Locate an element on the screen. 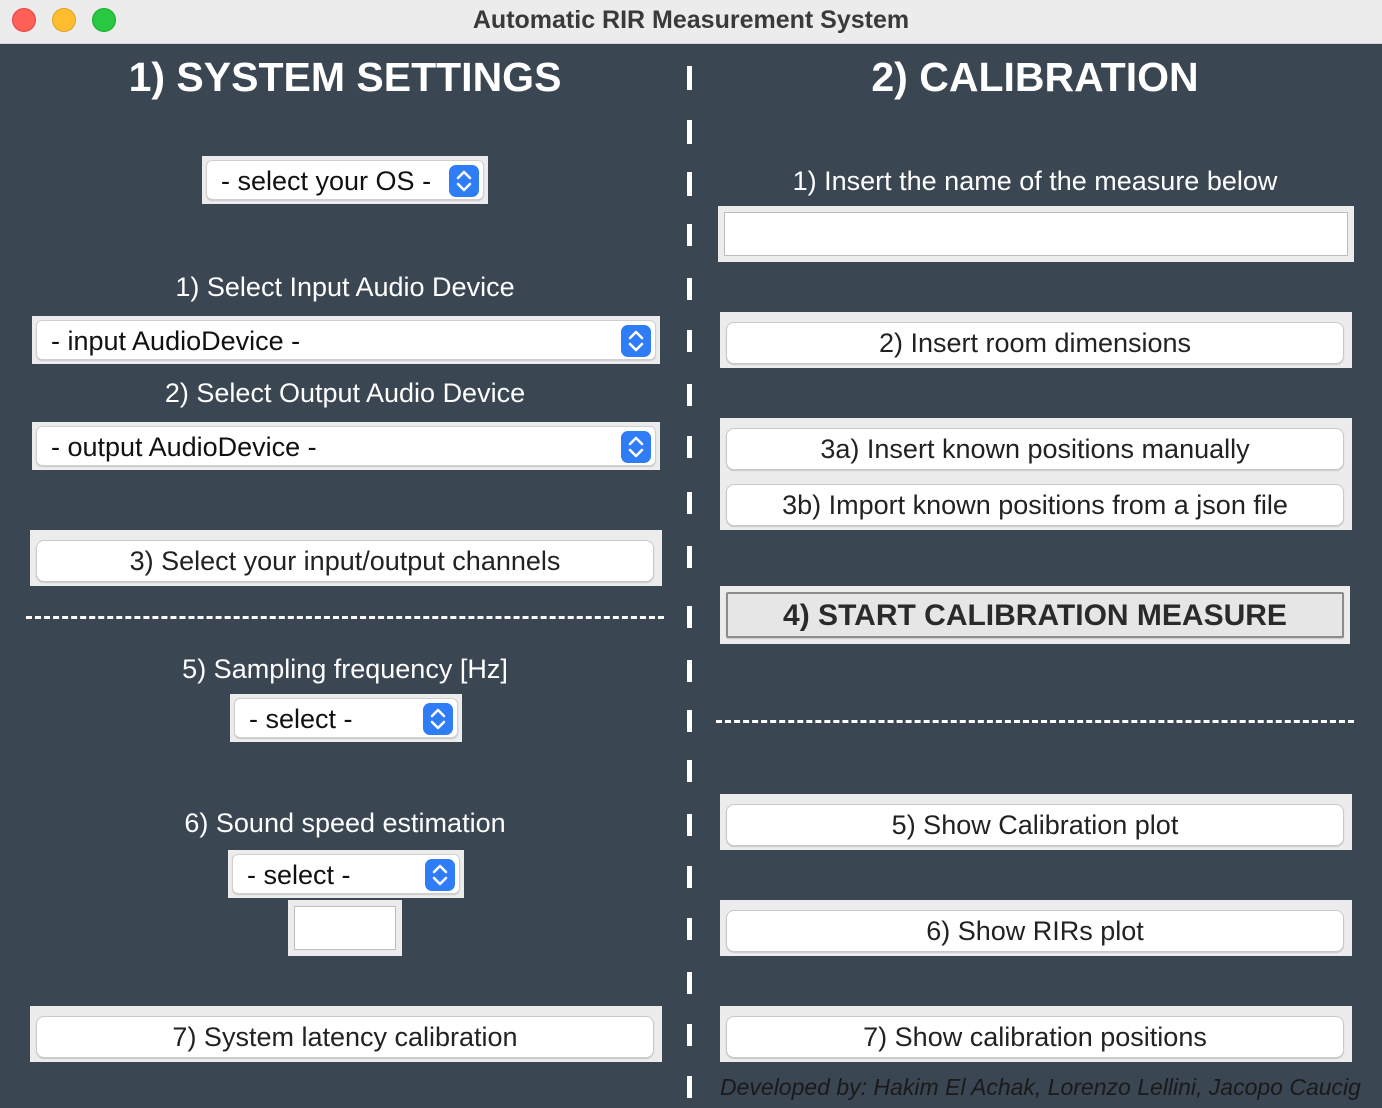  select-channels-button: 3) Select your input/output channels is located at coordinates (345, 561).